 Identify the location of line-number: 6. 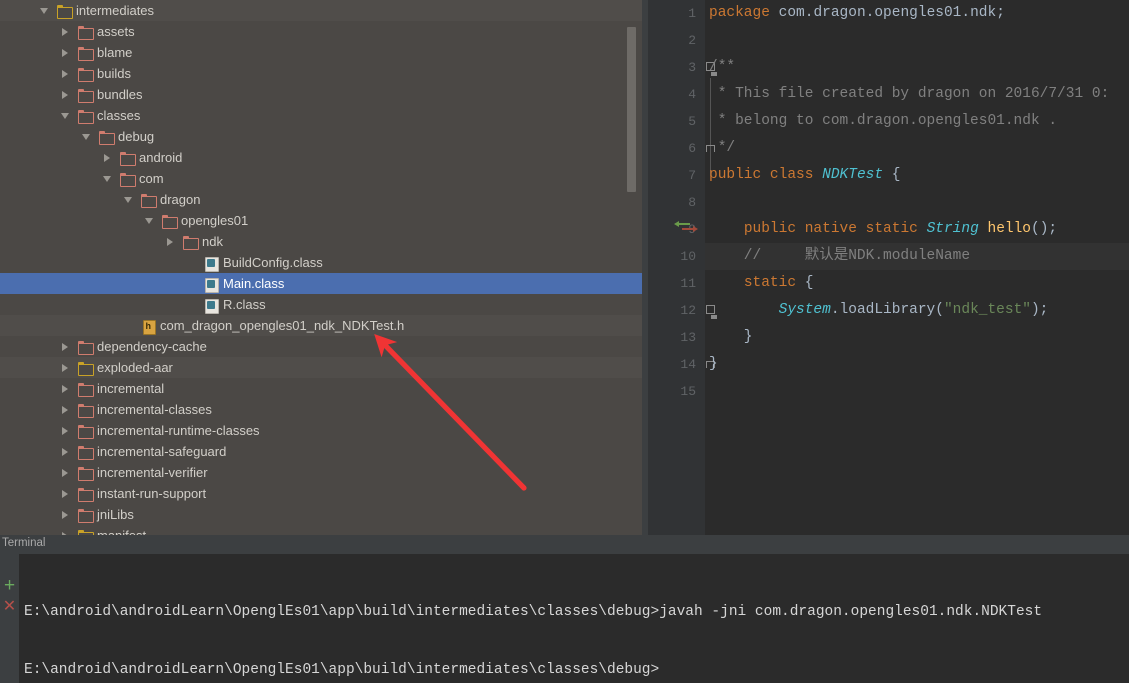
(692, 148).